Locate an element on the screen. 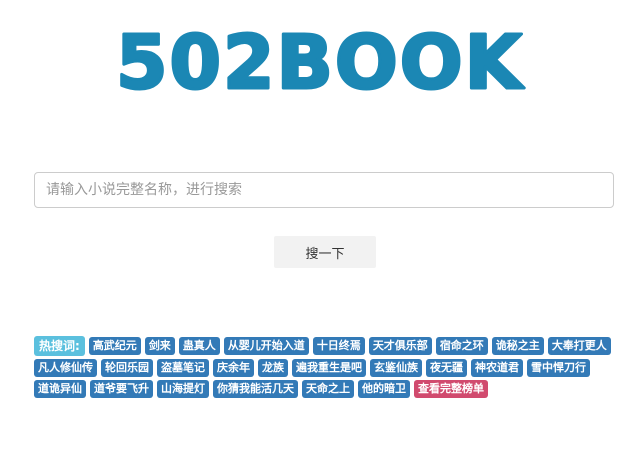 This screenshot has width=640, height=450. search-input is located at coordinates (324, 190).